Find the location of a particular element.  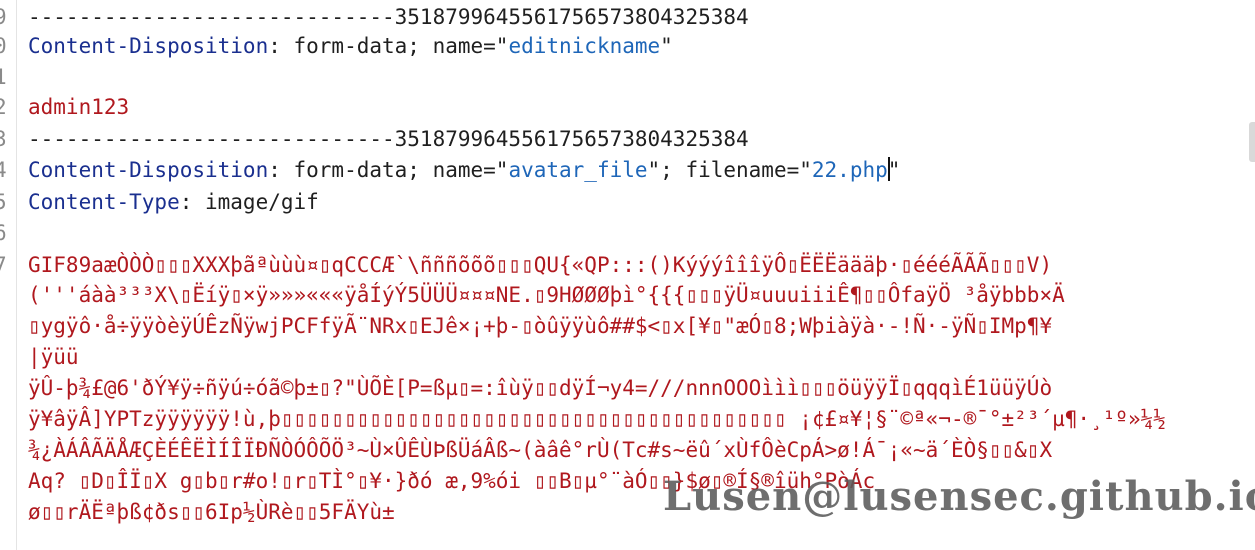

code-line: 6 is located at coordinates (627, 233).